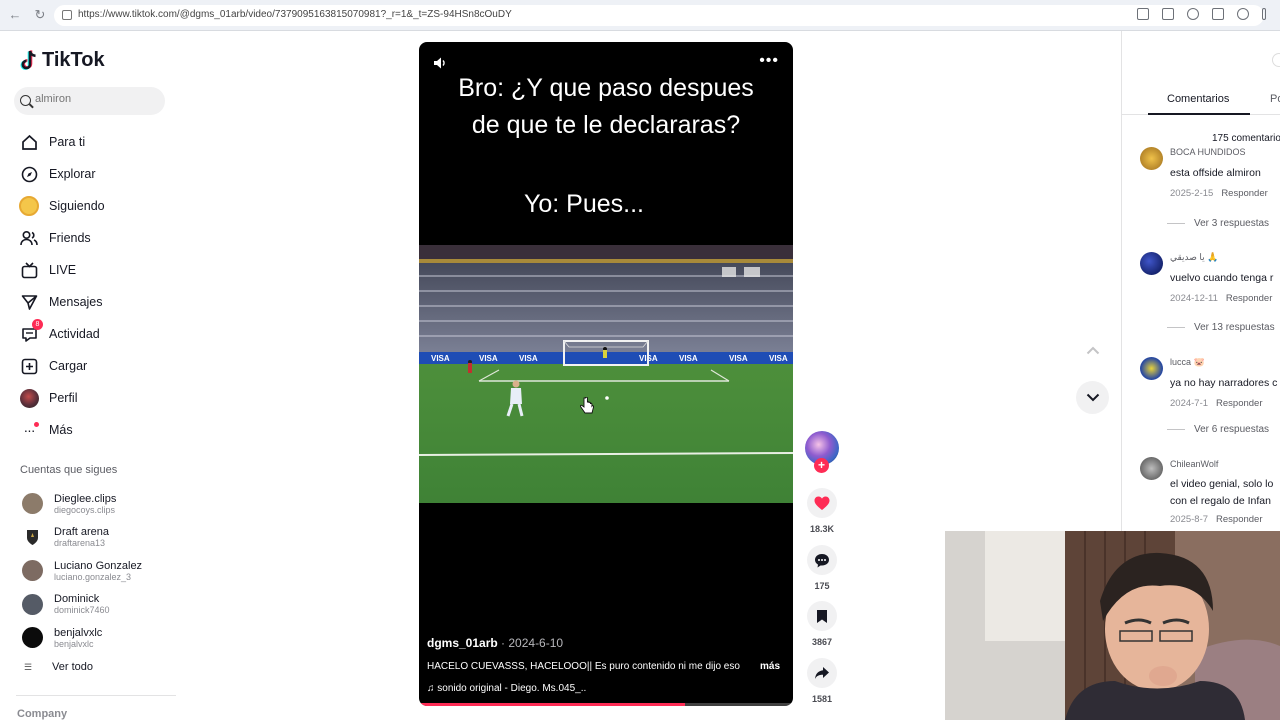 The width and height of the screenshot is (1280, 720). I want to click on nav-label: Siguiendo, so click(77, 206).